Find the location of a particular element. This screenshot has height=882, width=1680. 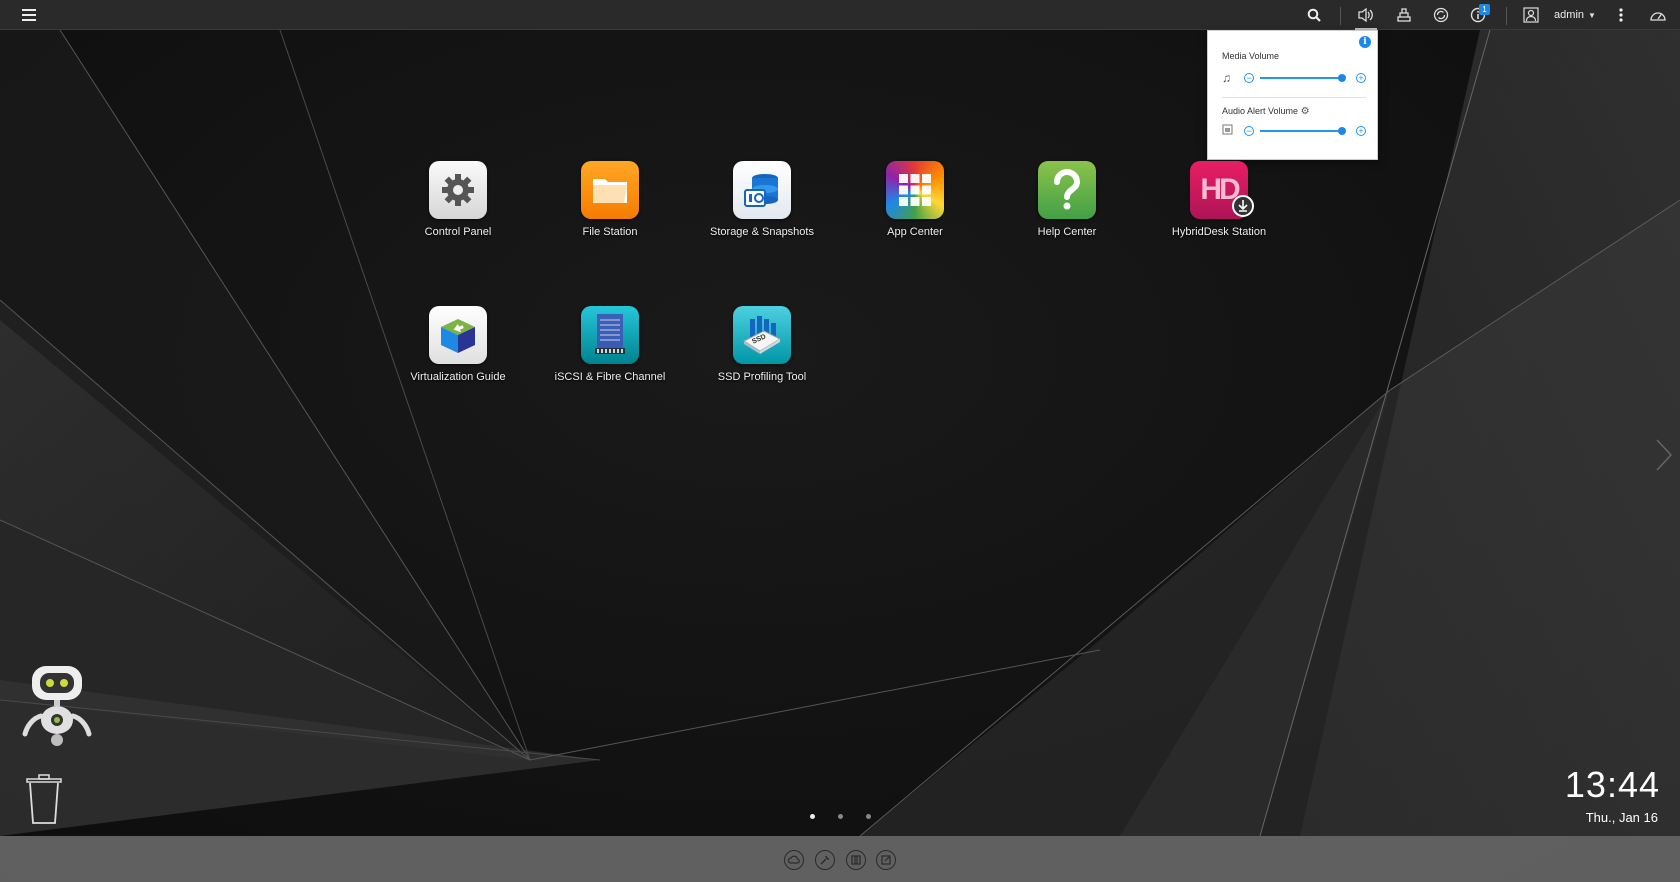

app-virtualization-guide: Virtualization Guide is located at coordinates (458, 351).